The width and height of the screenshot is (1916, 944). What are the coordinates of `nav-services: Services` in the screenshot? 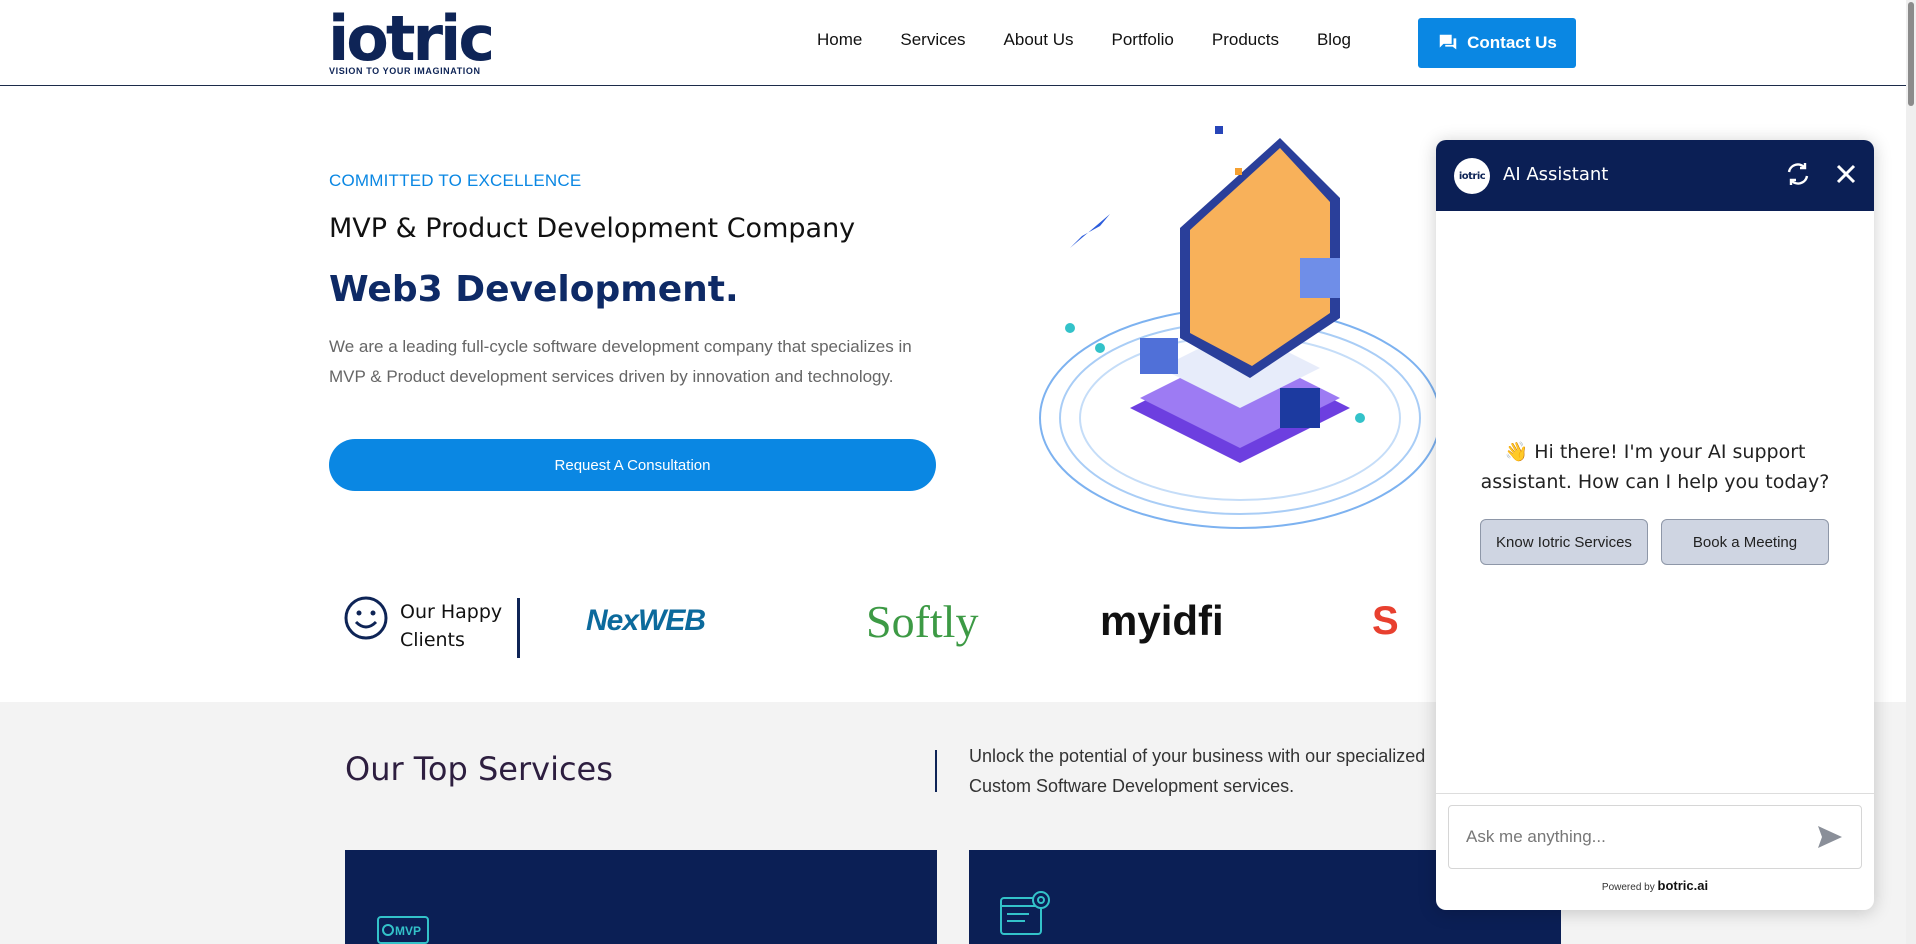 It's located at (932, 40).